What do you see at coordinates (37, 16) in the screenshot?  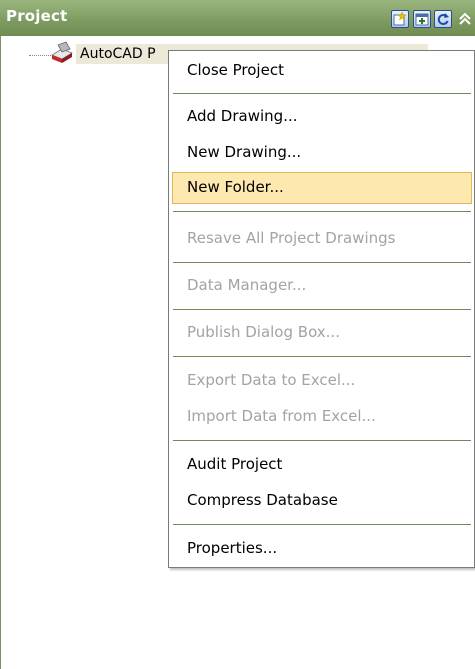 I see `panel-title: Project` at bounding box center [37, 16].